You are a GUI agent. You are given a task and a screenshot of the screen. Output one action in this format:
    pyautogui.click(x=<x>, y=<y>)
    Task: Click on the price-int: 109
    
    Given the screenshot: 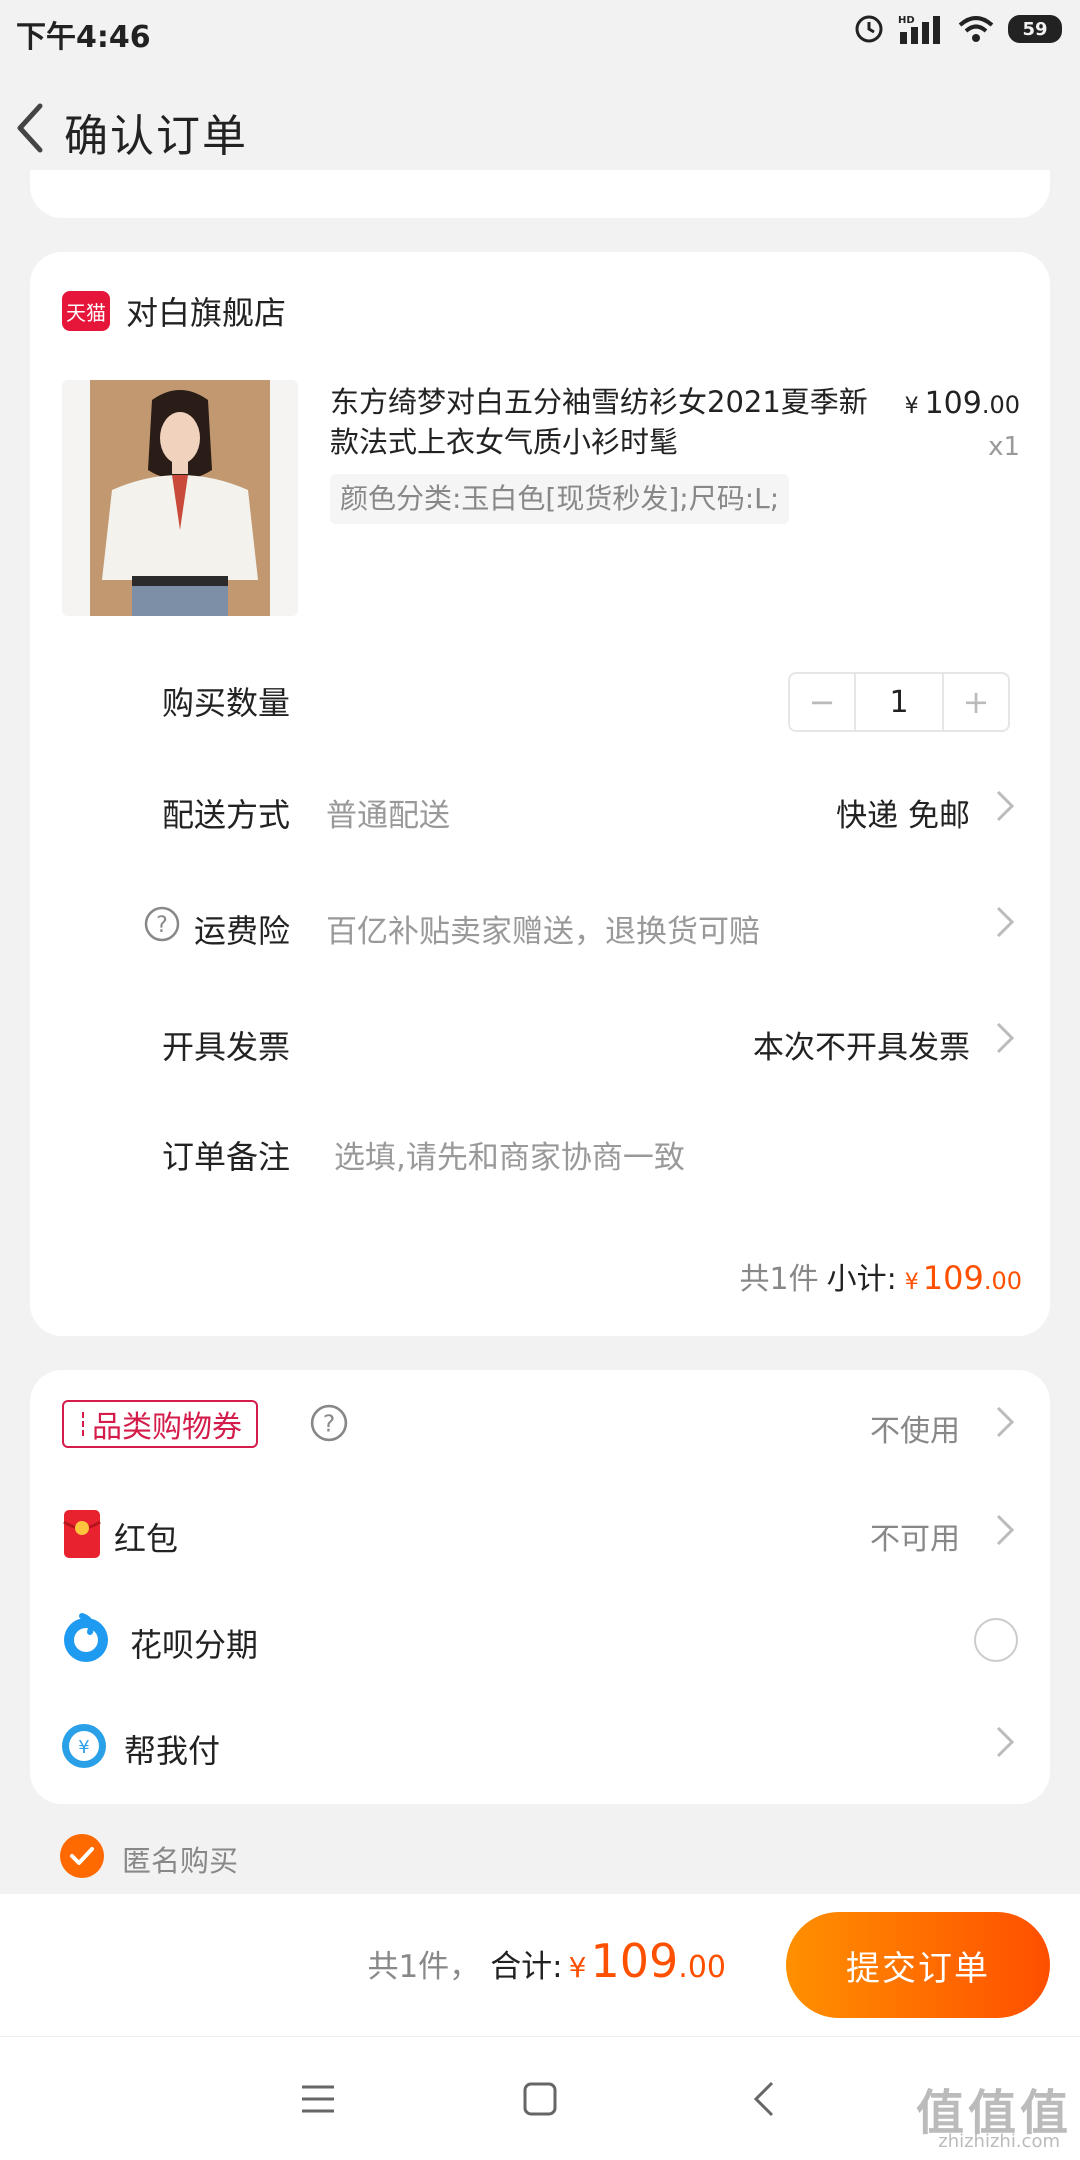 What is the action you would take?
    pyautogui.click(x=953, y=403)
    